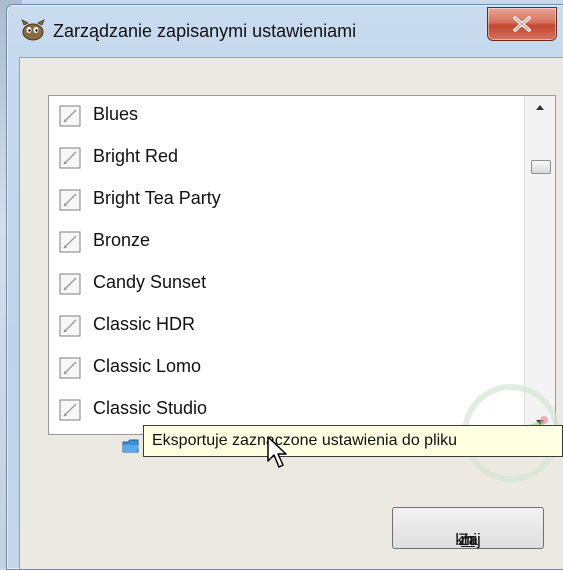 This screenshot has width=563, height=570. I want to click on close-dialog-button: Za m knij, so click(468, 528).